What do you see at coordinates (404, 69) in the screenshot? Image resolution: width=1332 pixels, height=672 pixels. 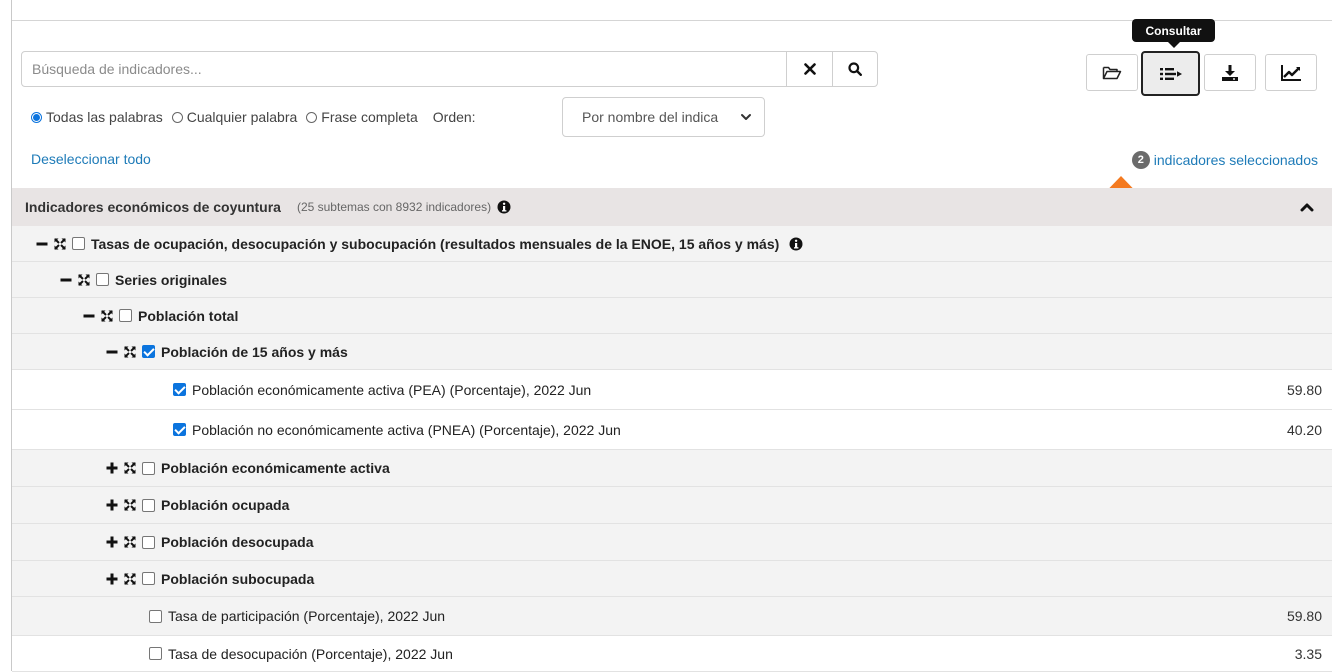 I see `search-input` at bounding box center [404, 69].